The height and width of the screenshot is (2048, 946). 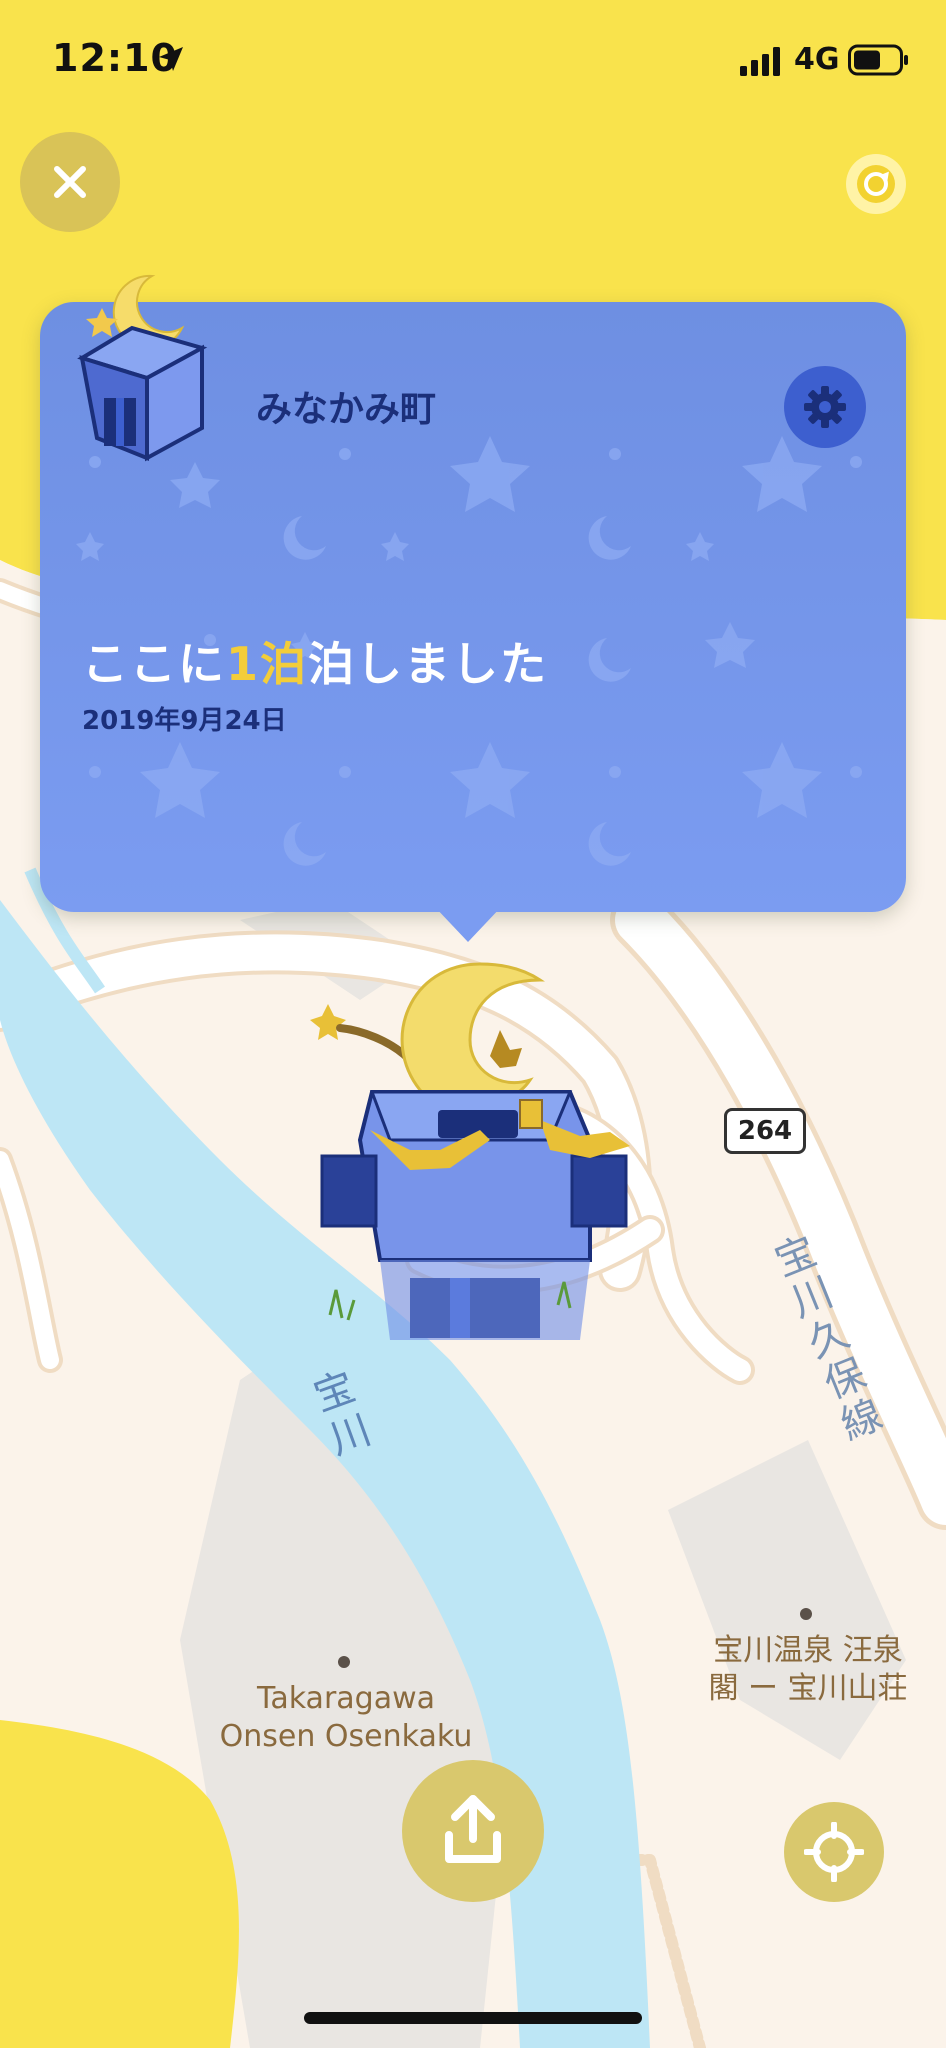 I want to click on close-button, so click(x=70, y=182).